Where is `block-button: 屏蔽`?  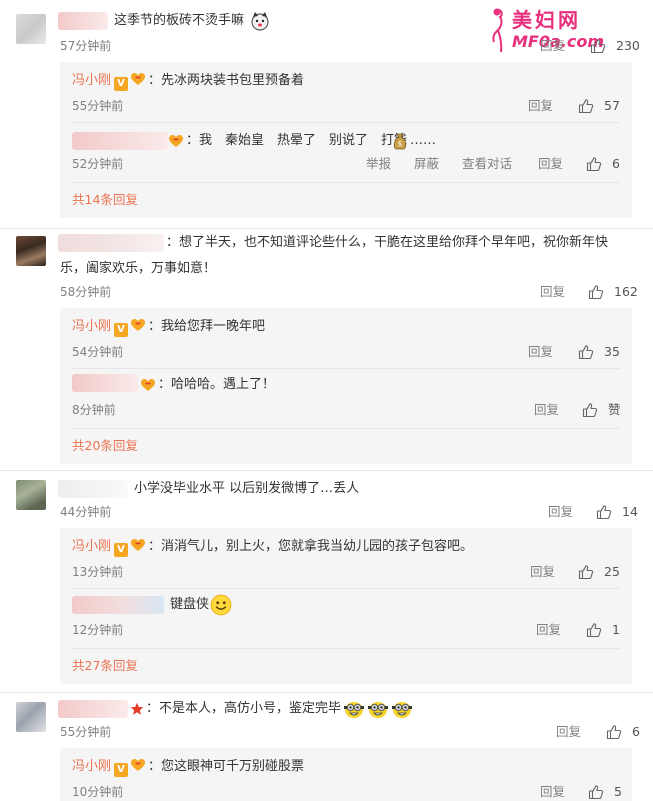
block-button: 屏蔽 is located at coordinates (426, 164).